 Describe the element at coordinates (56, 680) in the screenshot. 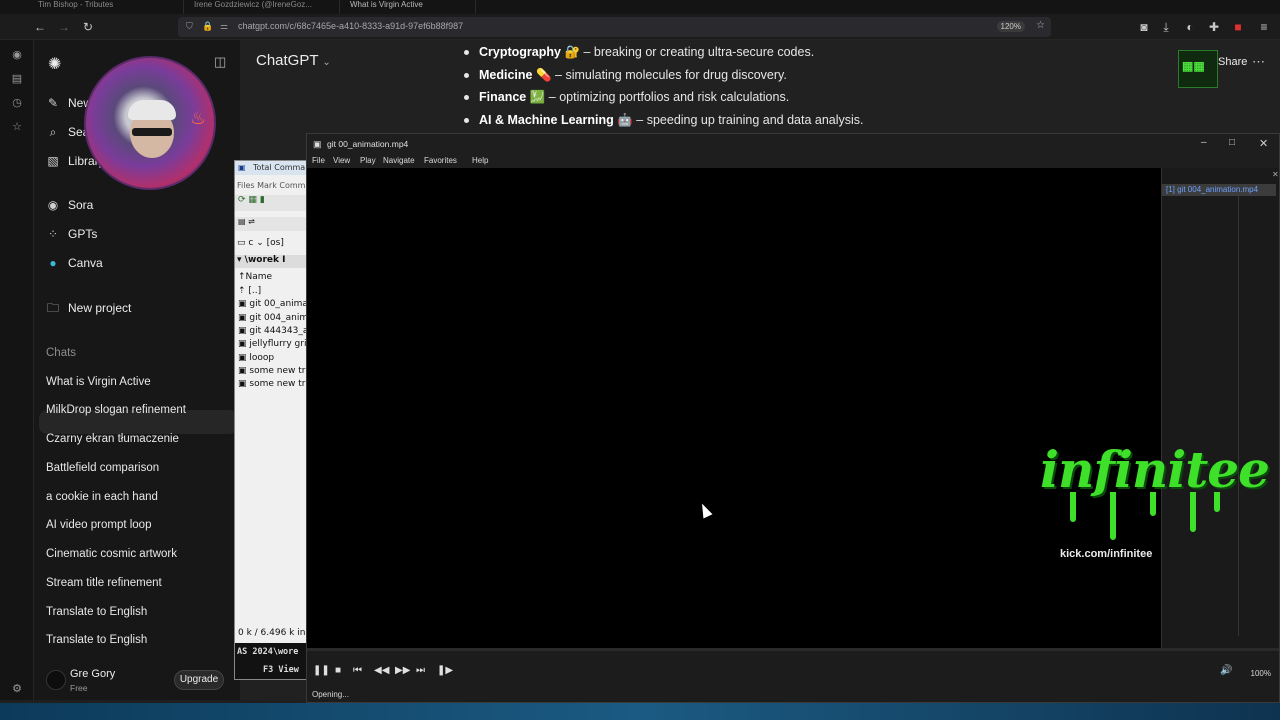

I see `avatar` at that location.